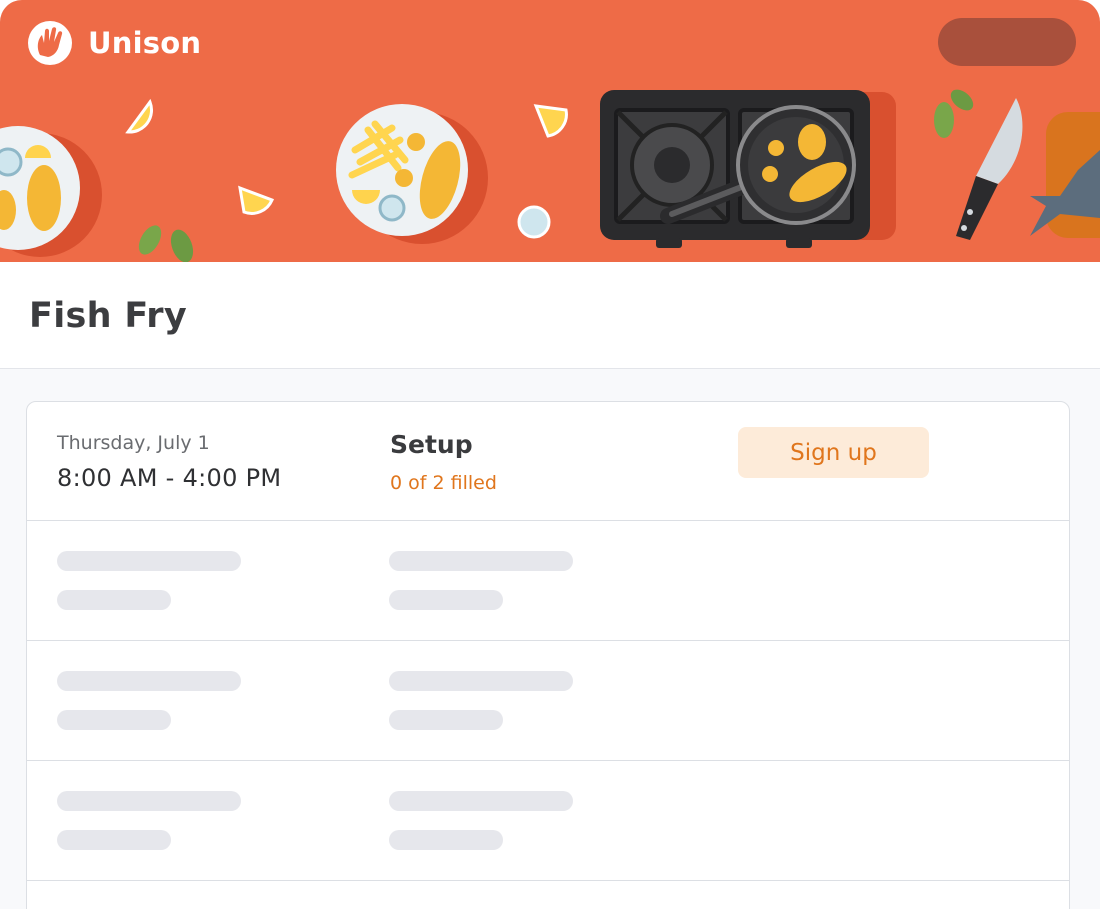 The height and width of the screenshot is (909, 1100). What do you see at coordinates (534, 222) in the screenshot?
I see `sauce-icon` at bounding box center [534, 222].